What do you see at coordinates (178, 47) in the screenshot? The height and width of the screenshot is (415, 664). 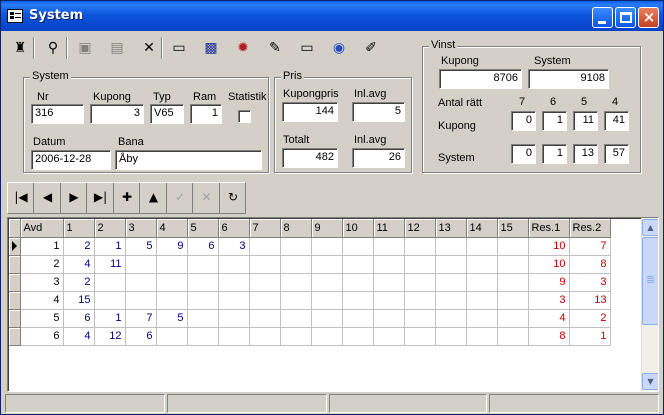 I see `open-folder-button: ▭` at bounding box center [178, 47].